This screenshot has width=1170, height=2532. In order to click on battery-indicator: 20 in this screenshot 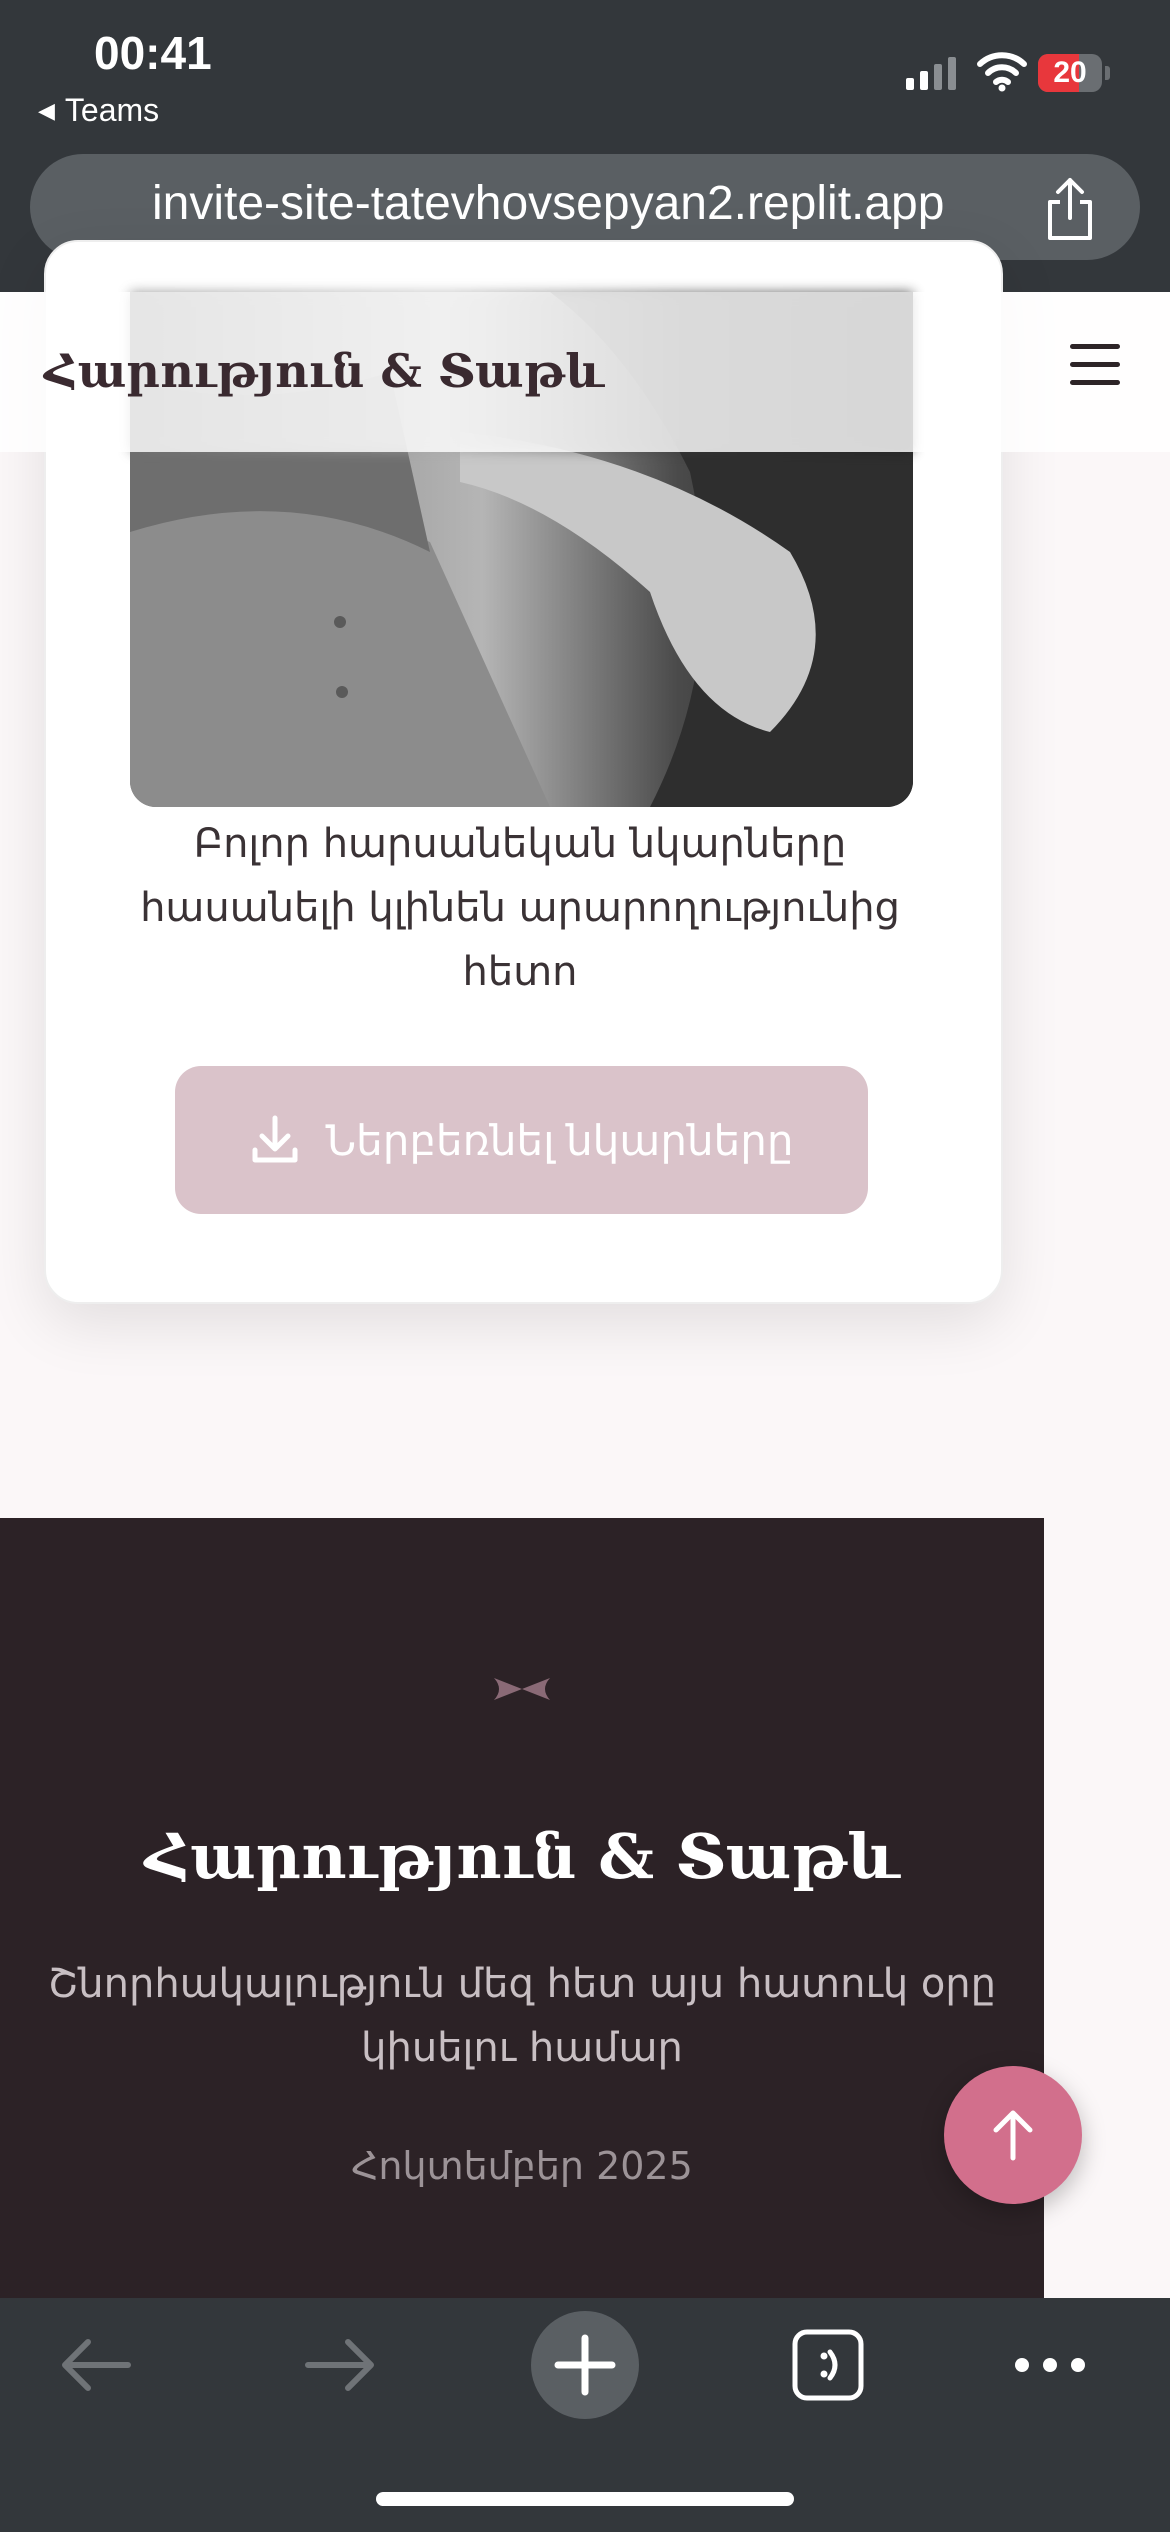, I will do `click(1074, 74)`.